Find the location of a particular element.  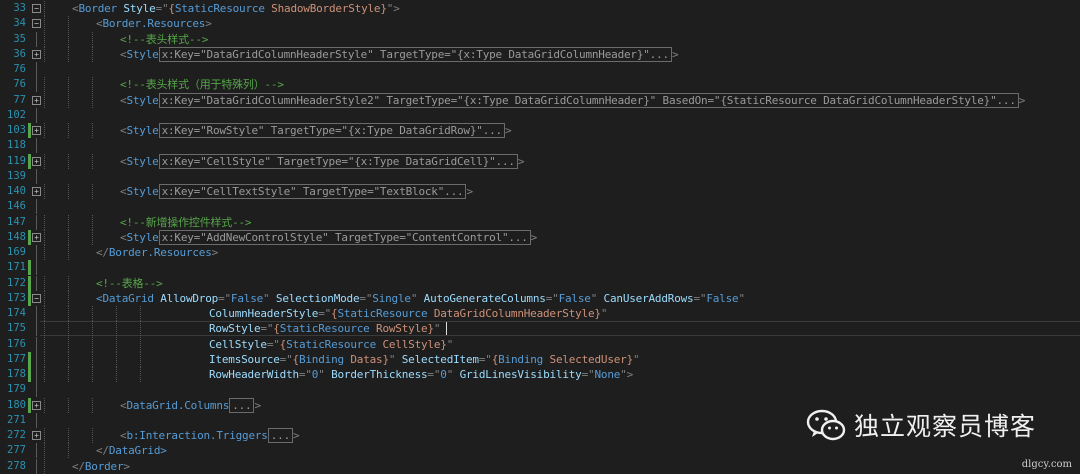

code-line: 169 </Border.Resources> is located at coordinates (540, 252).